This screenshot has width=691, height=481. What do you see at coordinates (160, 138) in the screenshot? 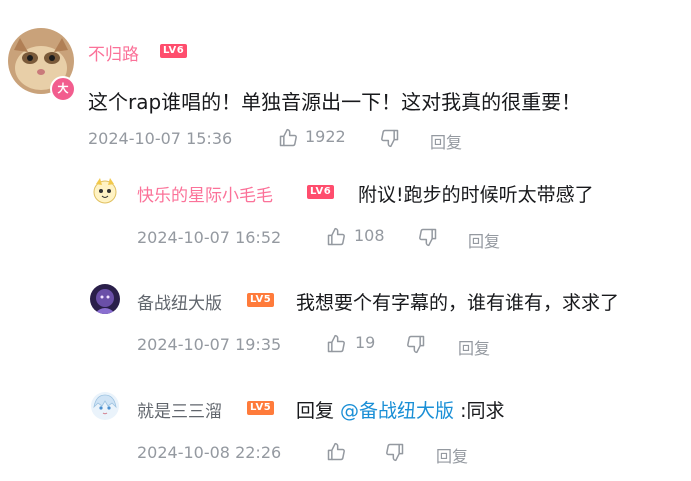
I see `comment-timestamp: 2024-10-07 15:36` at bounding box center [160, 138].